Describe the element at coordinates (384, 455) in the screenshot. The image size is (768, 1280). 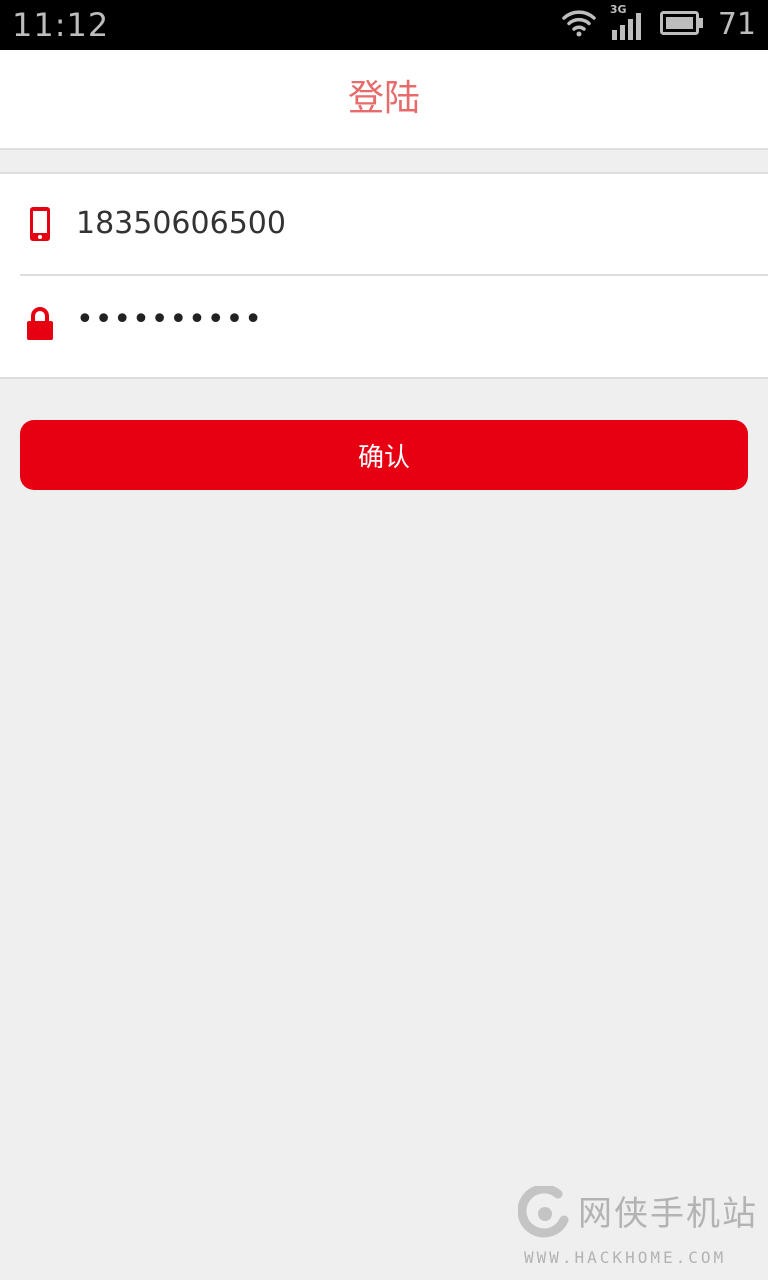
I see `confirm-button: 确认` at that location.